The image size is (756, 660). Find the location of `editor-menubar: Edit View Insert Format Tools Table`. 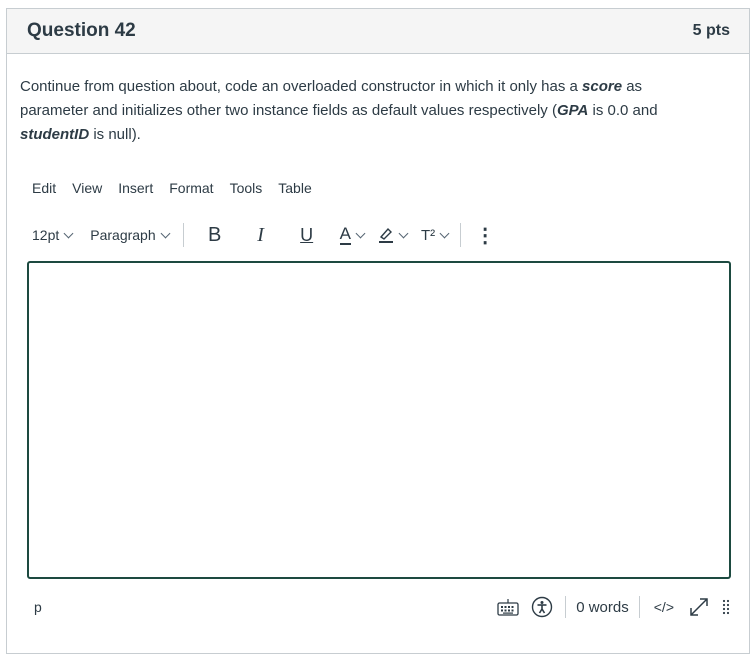

editor-menubar: Edit View Insert Format Tools Table is located at coordinates (172, 188).